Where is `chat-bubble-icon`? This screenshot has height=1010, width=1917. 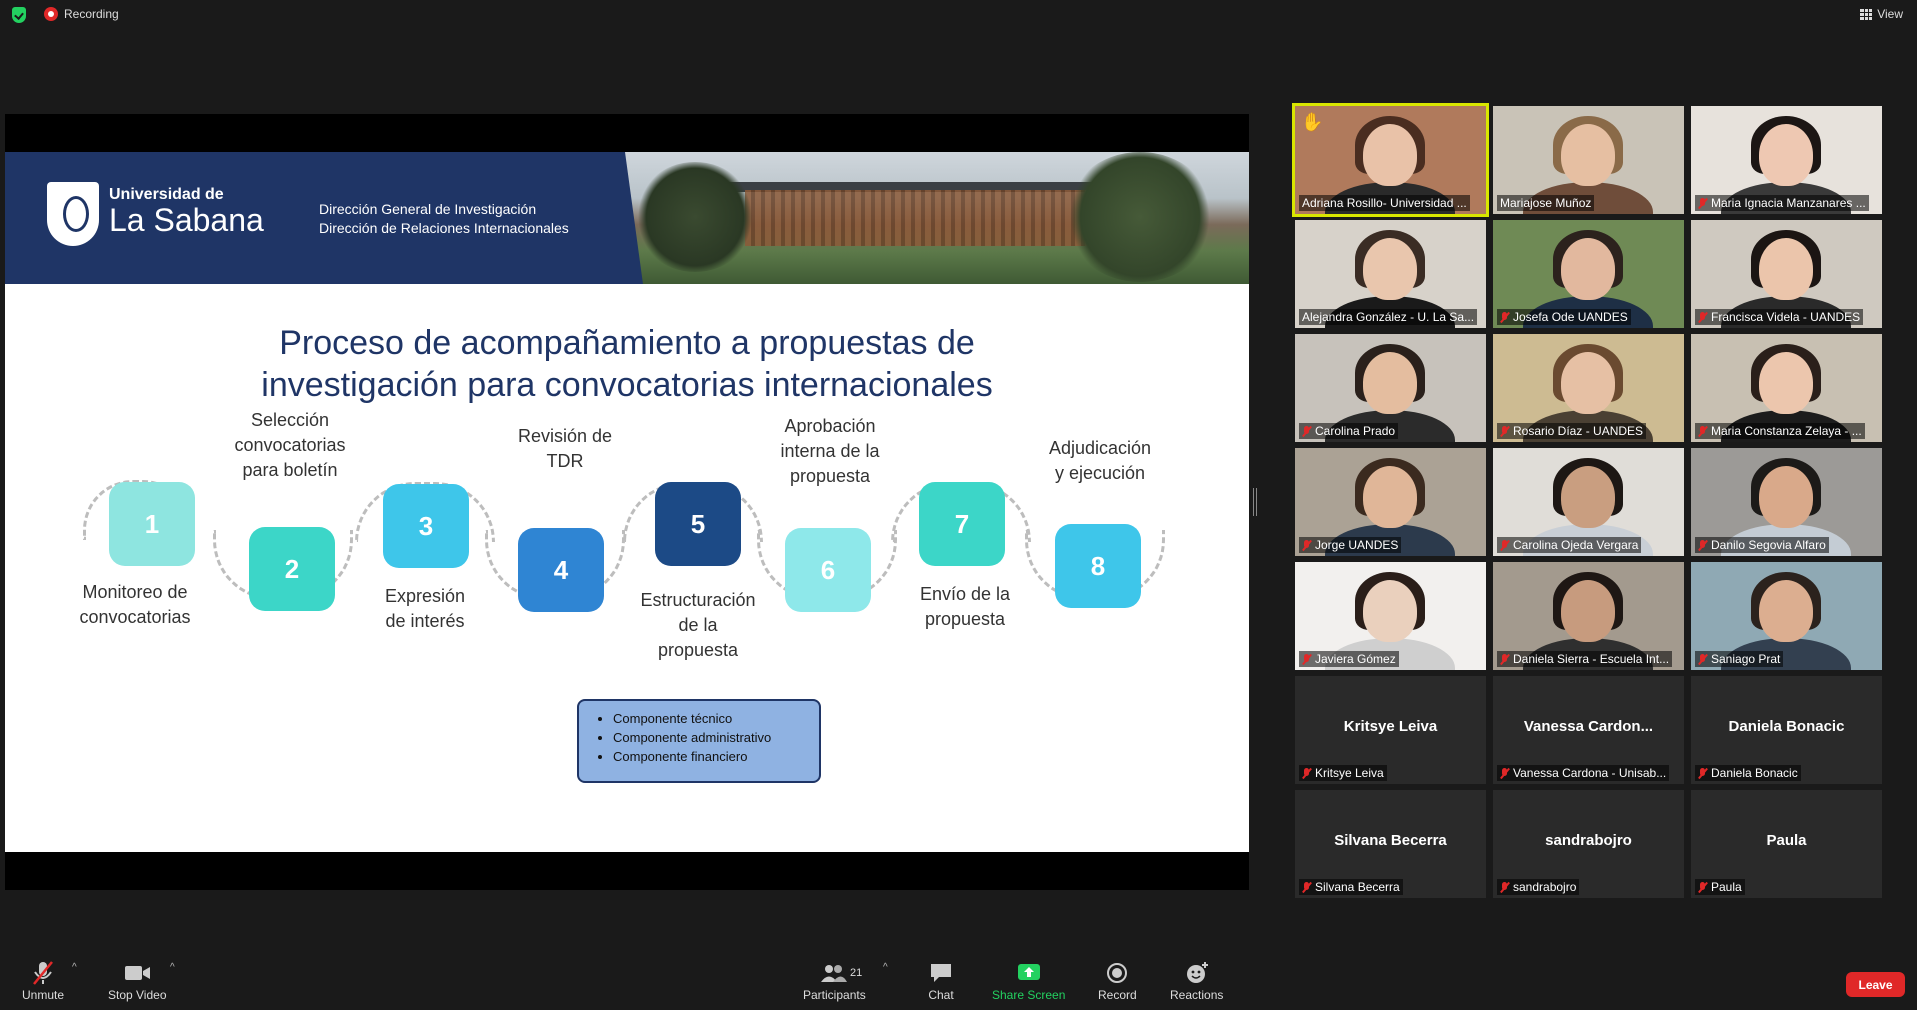
chat-bubble-icon is located at coordinates (941, 973).